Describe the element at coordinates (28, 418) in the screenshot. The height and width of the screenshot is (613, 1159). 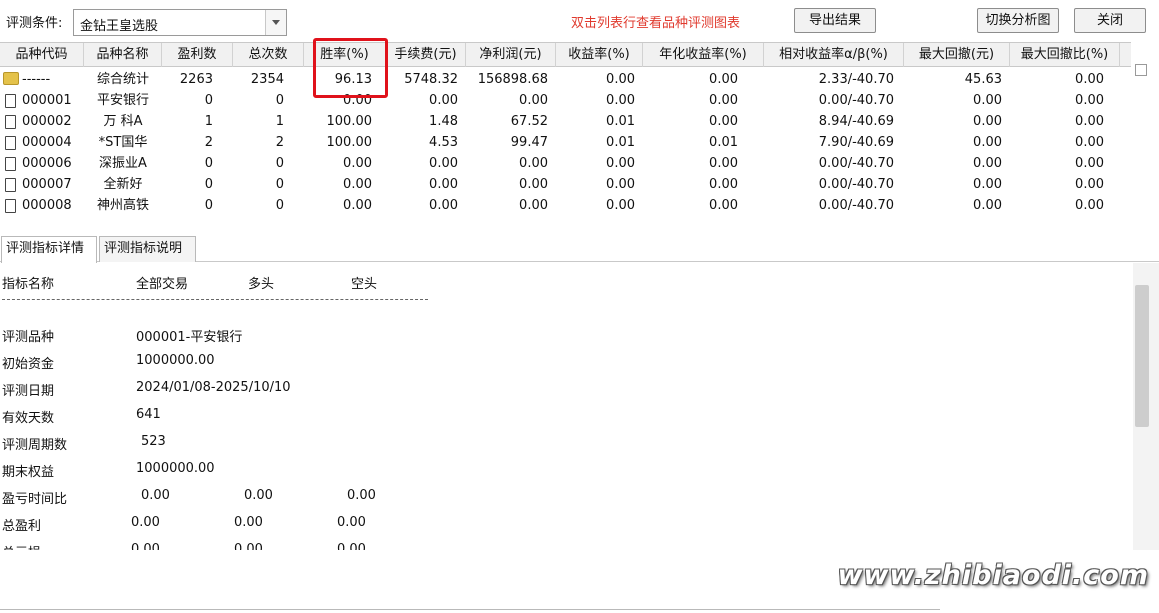
I see `detail-label: 有效天数` at that location.